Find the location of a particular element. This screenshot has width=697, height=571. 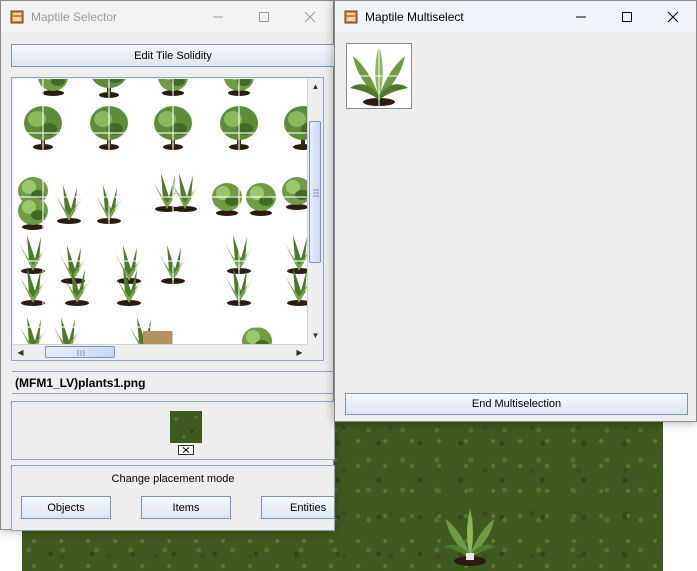

multiselect-titlebar: Maptile Multiselect is located at coordinates (515, 16).